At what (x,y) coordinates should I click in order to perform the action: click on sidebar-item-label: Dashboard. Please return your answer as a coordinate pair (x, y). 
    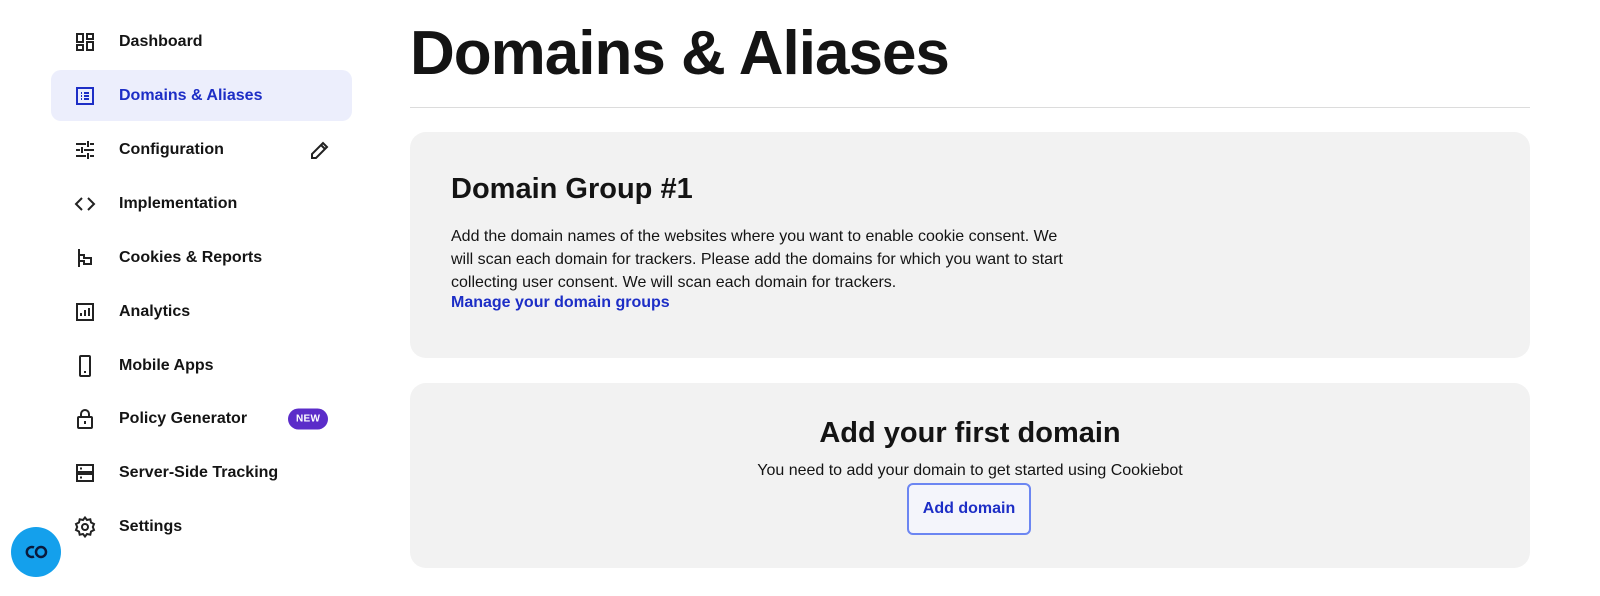
    Looking at the image, I should click on (161, 41).